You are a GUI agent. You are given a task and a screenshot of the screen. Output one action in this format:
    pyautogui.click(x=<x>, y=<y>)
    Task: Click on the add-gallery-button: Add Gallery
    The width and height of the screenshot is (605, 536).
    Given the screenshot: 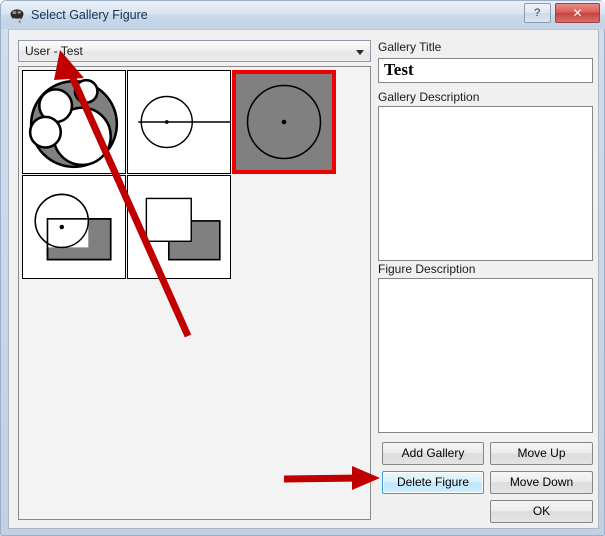 What is the action you would take?
    pyautogui.click(x=433, y=453)
    